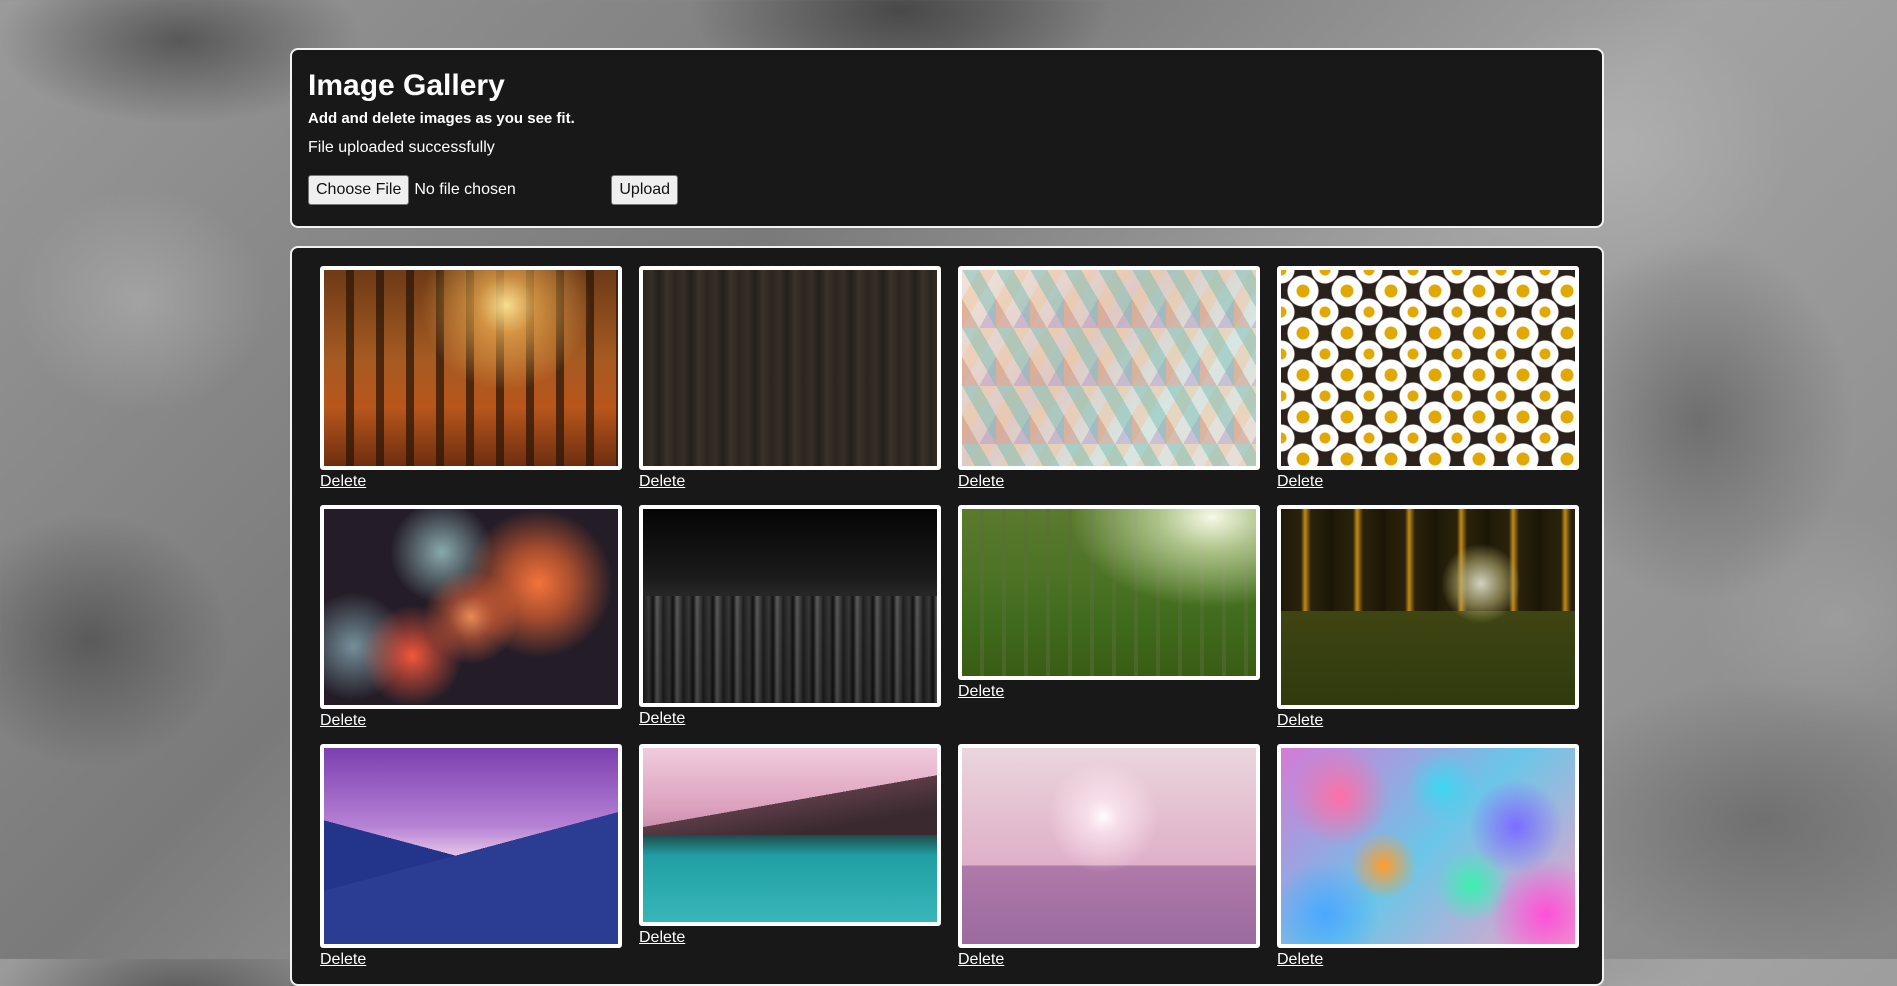 The image size is (1897, 986). I want to click on upload-status-message: File uploaded successfully, so click(401, 147).